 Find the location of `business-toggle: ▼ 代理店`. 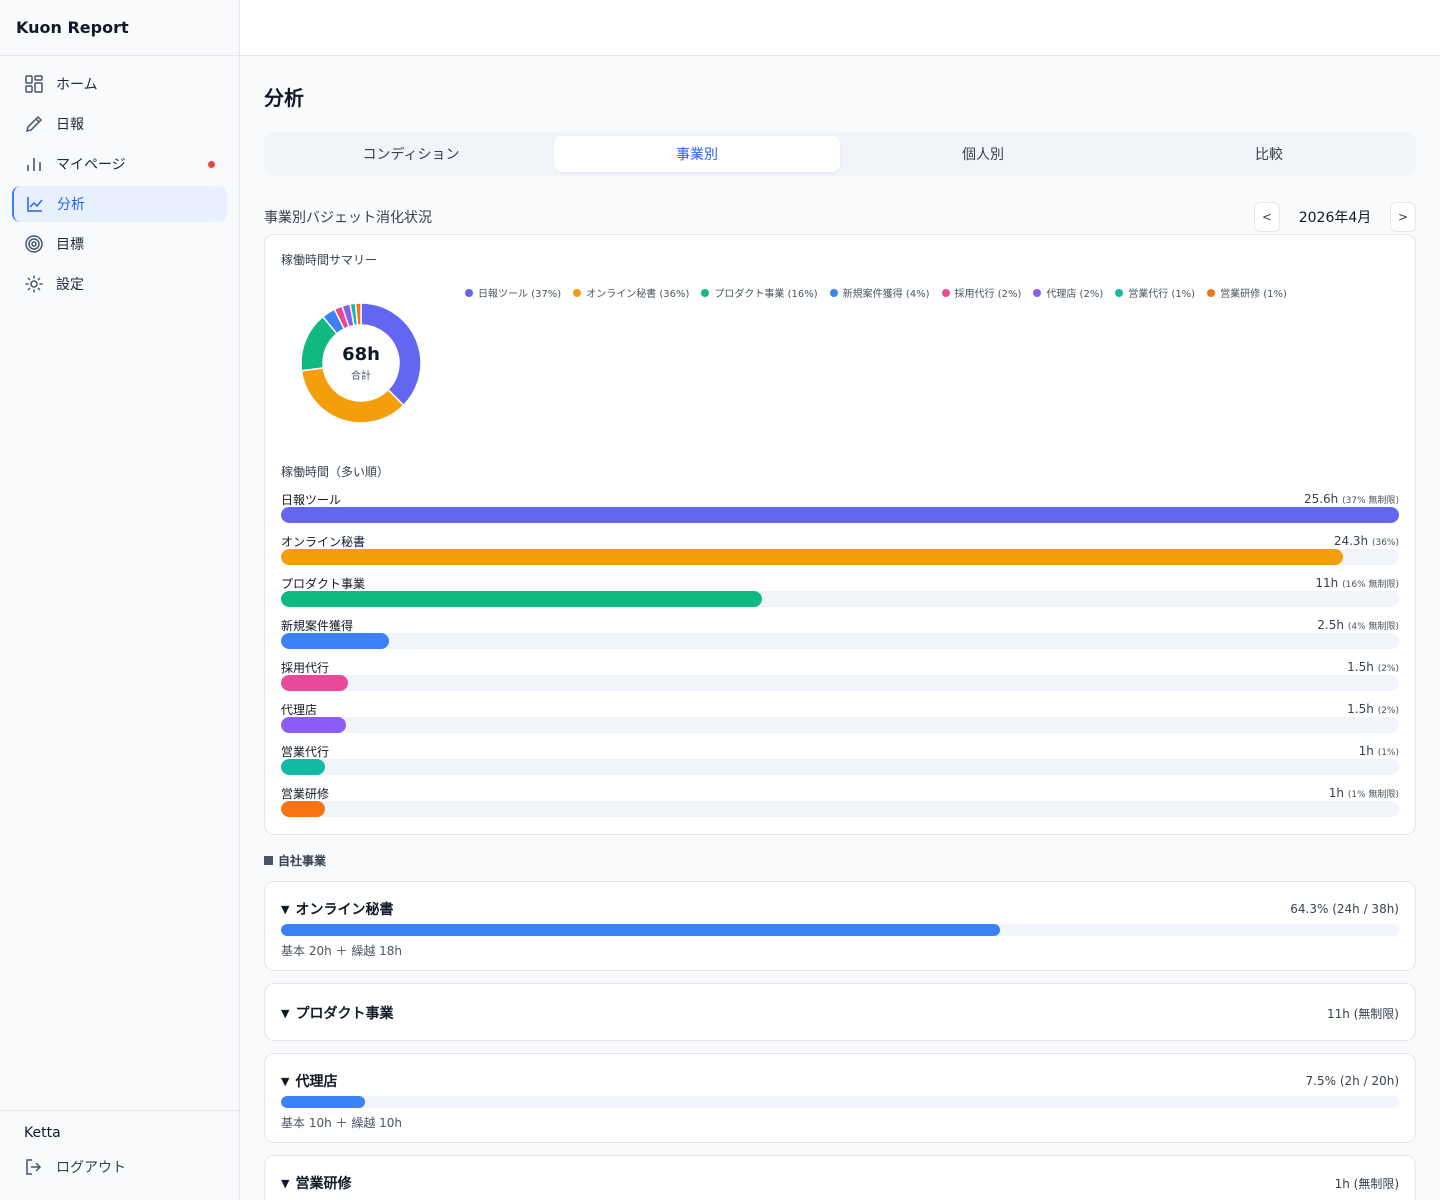

business-toggle: ▼ 代理店 is located at coordinates (309, 1081).